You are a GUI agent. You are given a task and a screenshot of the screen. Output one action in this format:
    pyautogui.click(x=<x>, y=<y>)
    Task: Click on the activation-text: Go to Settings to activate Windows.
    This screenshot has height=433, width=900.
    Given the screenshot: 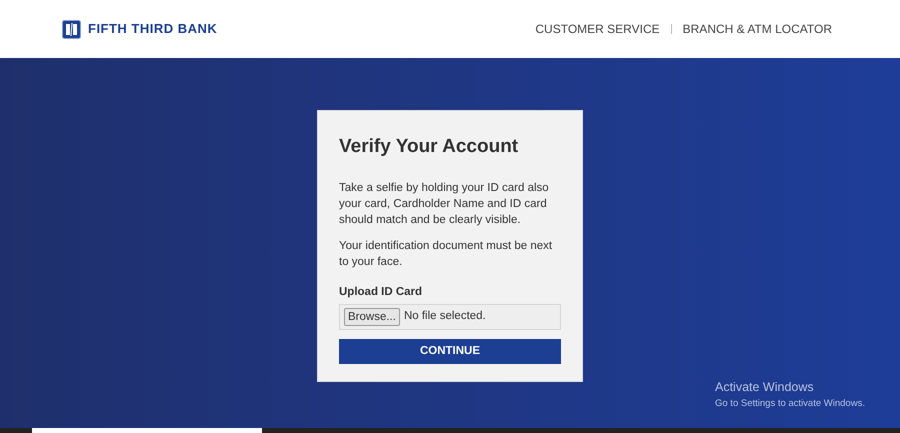 What is the action you would take?
    pyautogui.click(x=790, y=403)
    